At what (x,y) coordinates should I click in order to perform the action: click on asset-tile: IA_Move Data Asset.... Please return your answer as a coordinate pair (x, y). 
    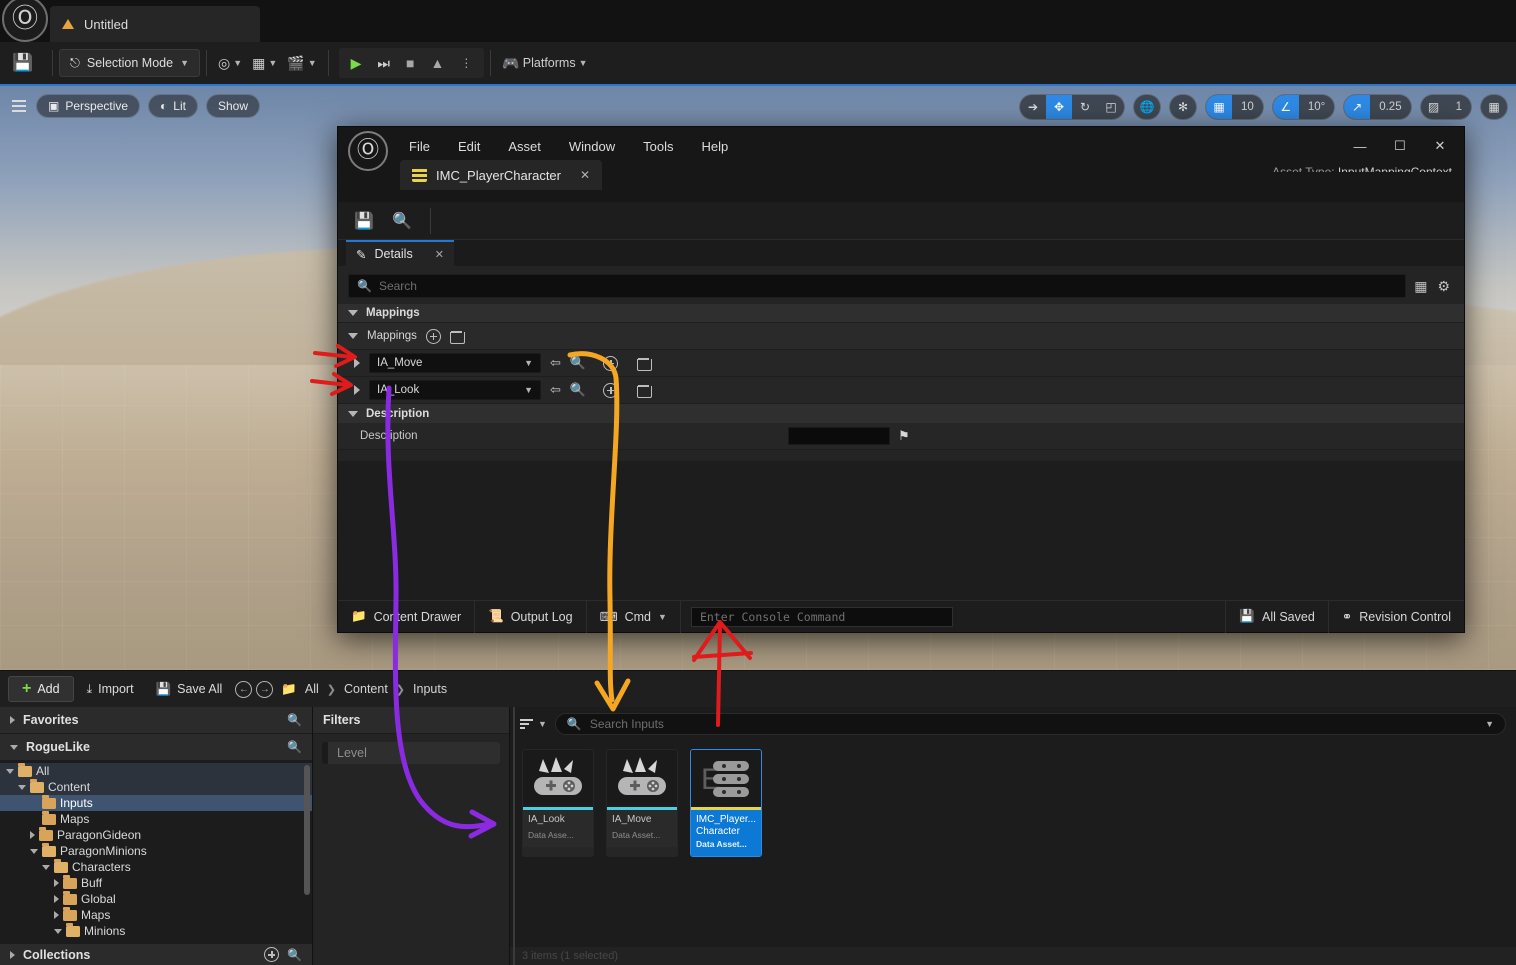
    Looking at the image, I should click on (642, 803).